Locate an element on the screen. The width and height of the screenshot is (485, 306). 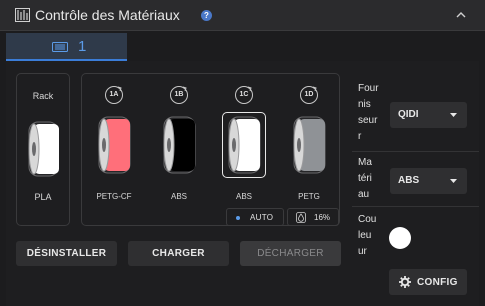
tab-unit-1: 1 is located at coordinates (66, 47).